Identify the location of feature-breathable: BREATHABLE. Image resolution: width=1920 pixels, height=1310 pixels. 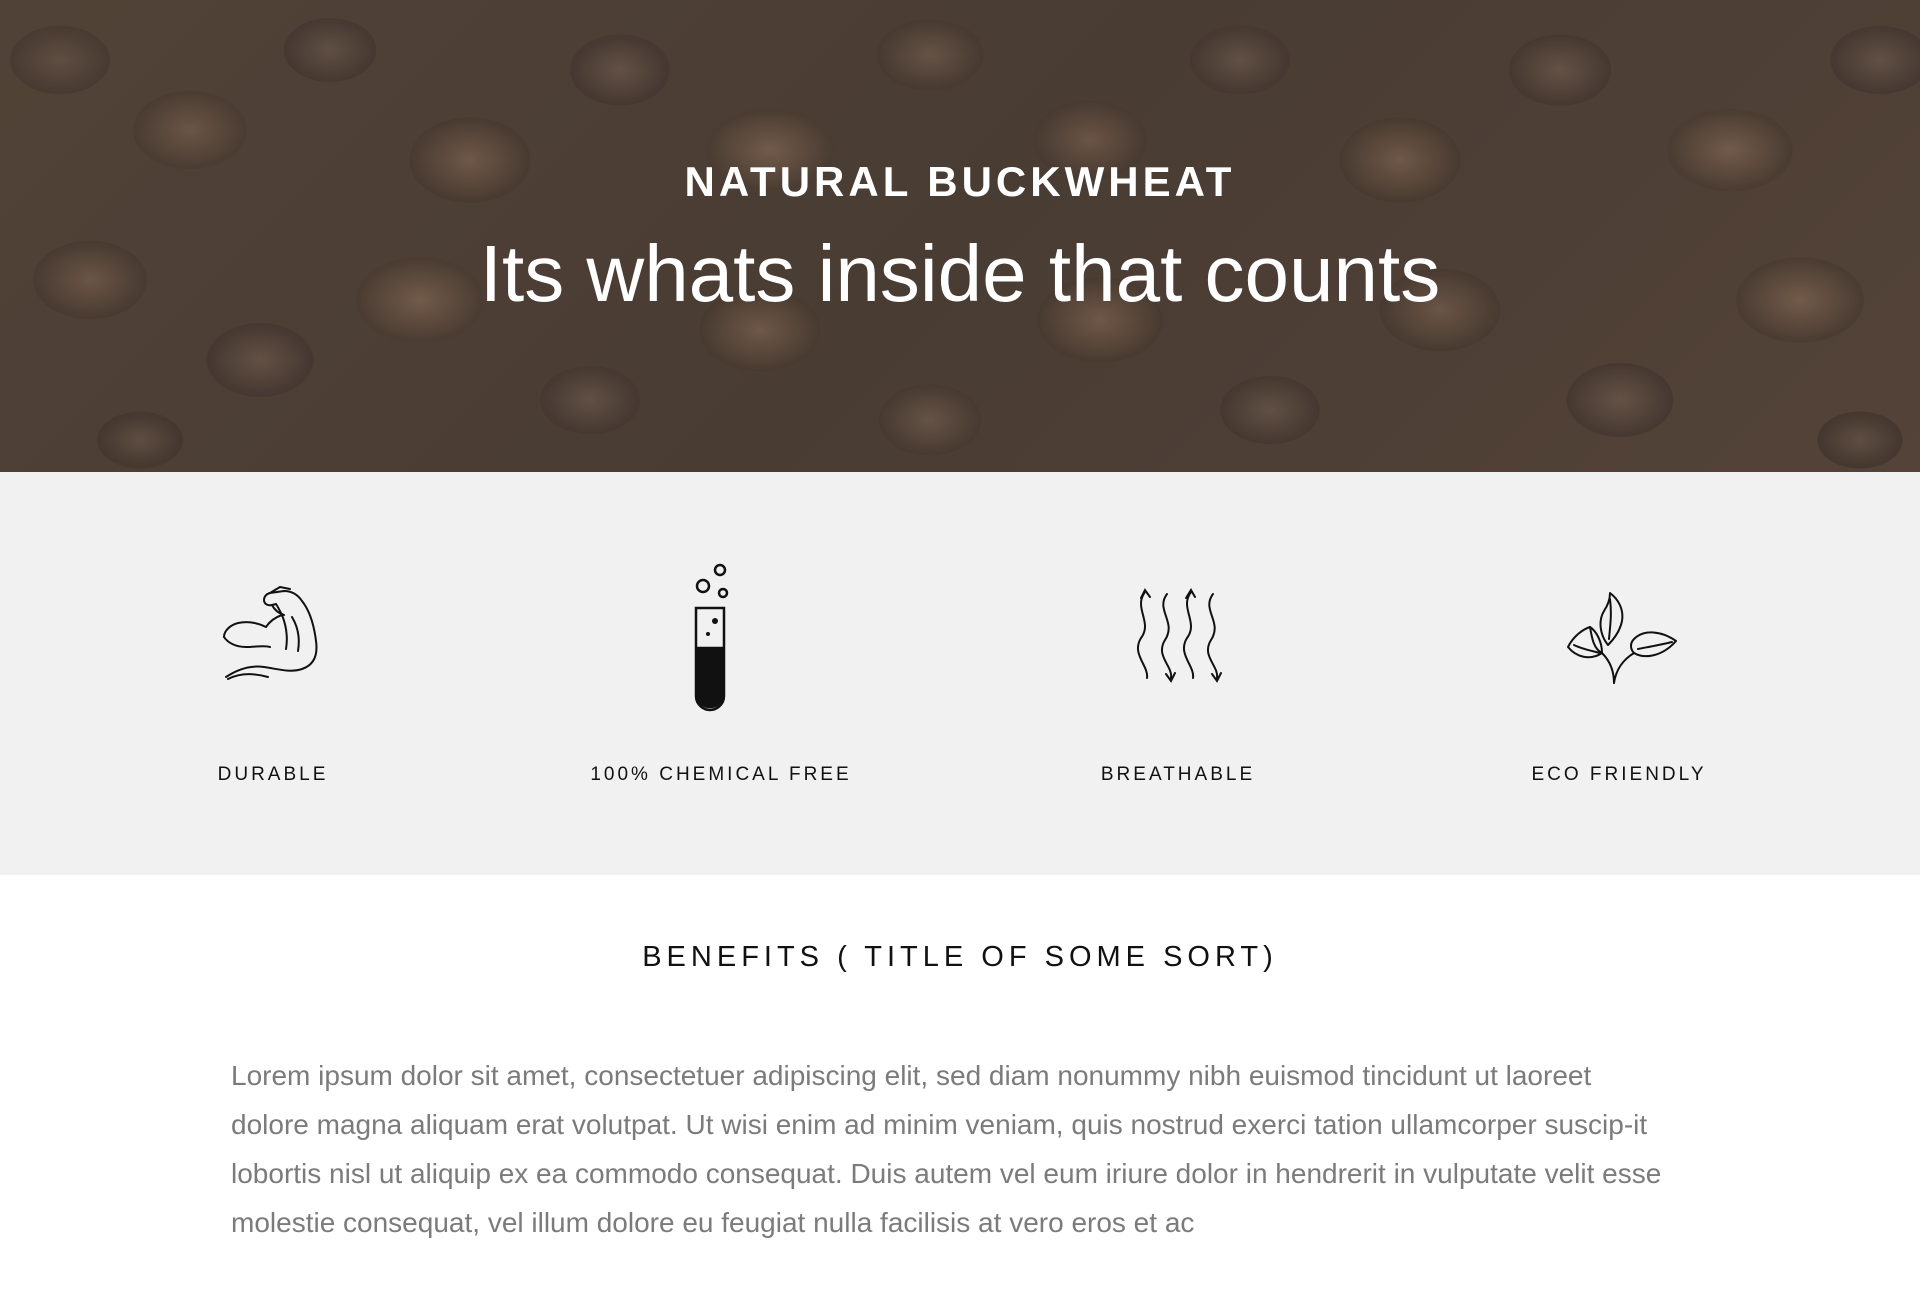
(1178, 673).